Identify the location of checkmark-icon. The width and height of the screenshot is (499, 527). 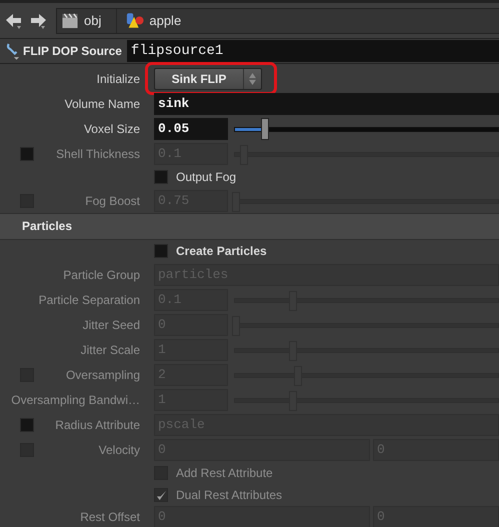
(161, 495).